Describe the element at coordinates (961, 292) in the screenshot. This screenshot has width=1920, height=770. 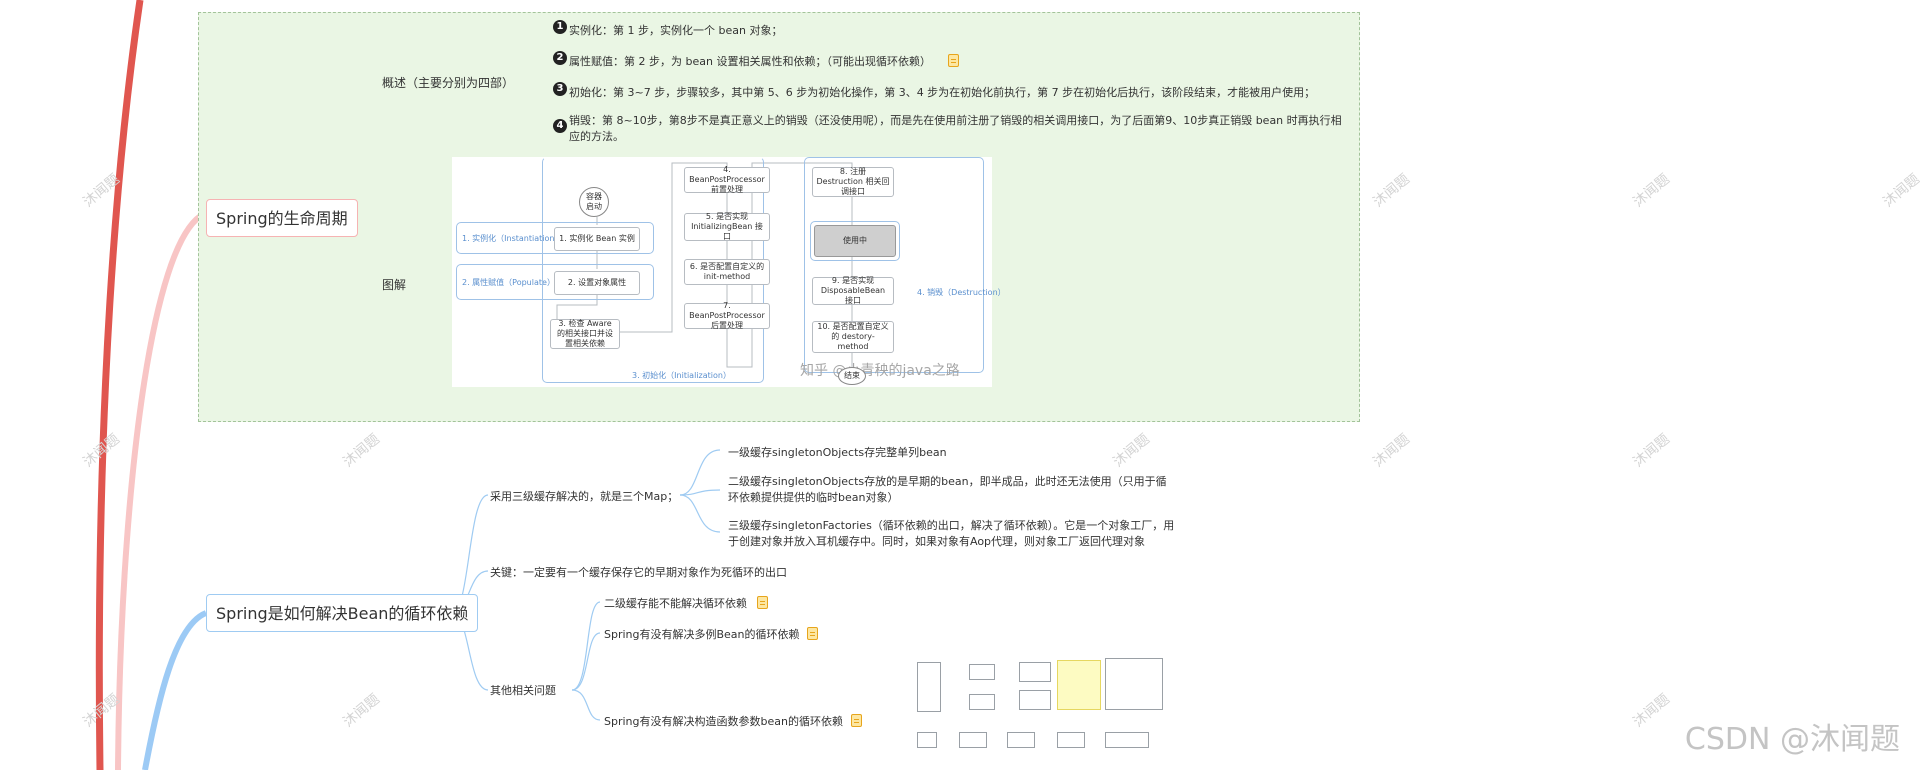
I see `group-destruction-label: 4. 销毁（Destruction）` at that location.